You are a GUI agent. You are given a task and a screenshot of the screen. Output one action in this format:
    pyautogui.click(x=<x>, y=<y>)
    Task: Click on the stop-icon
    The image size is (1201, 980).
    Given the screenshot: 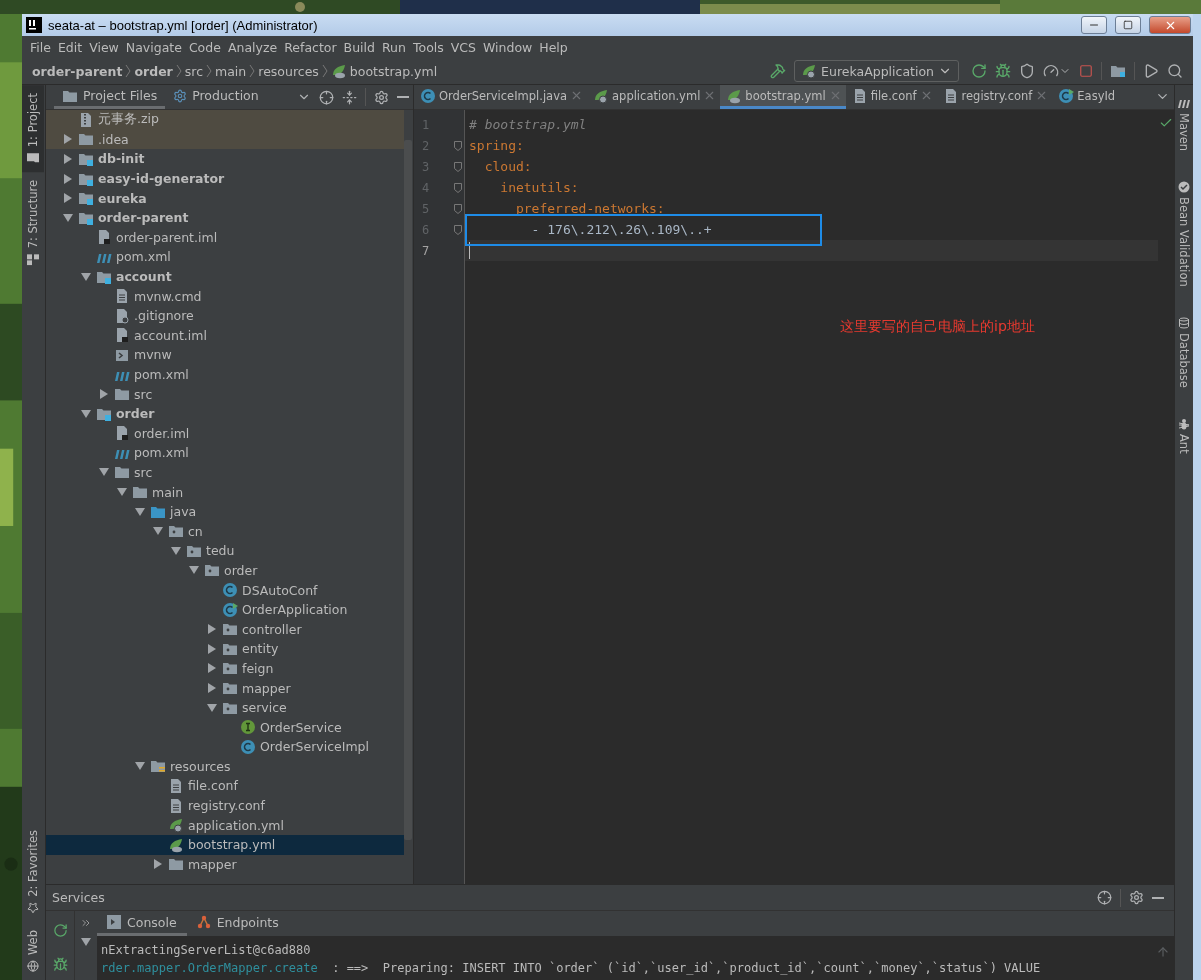 What is the action you would take?
    pyautogui.click(x=1086, y=71)
    